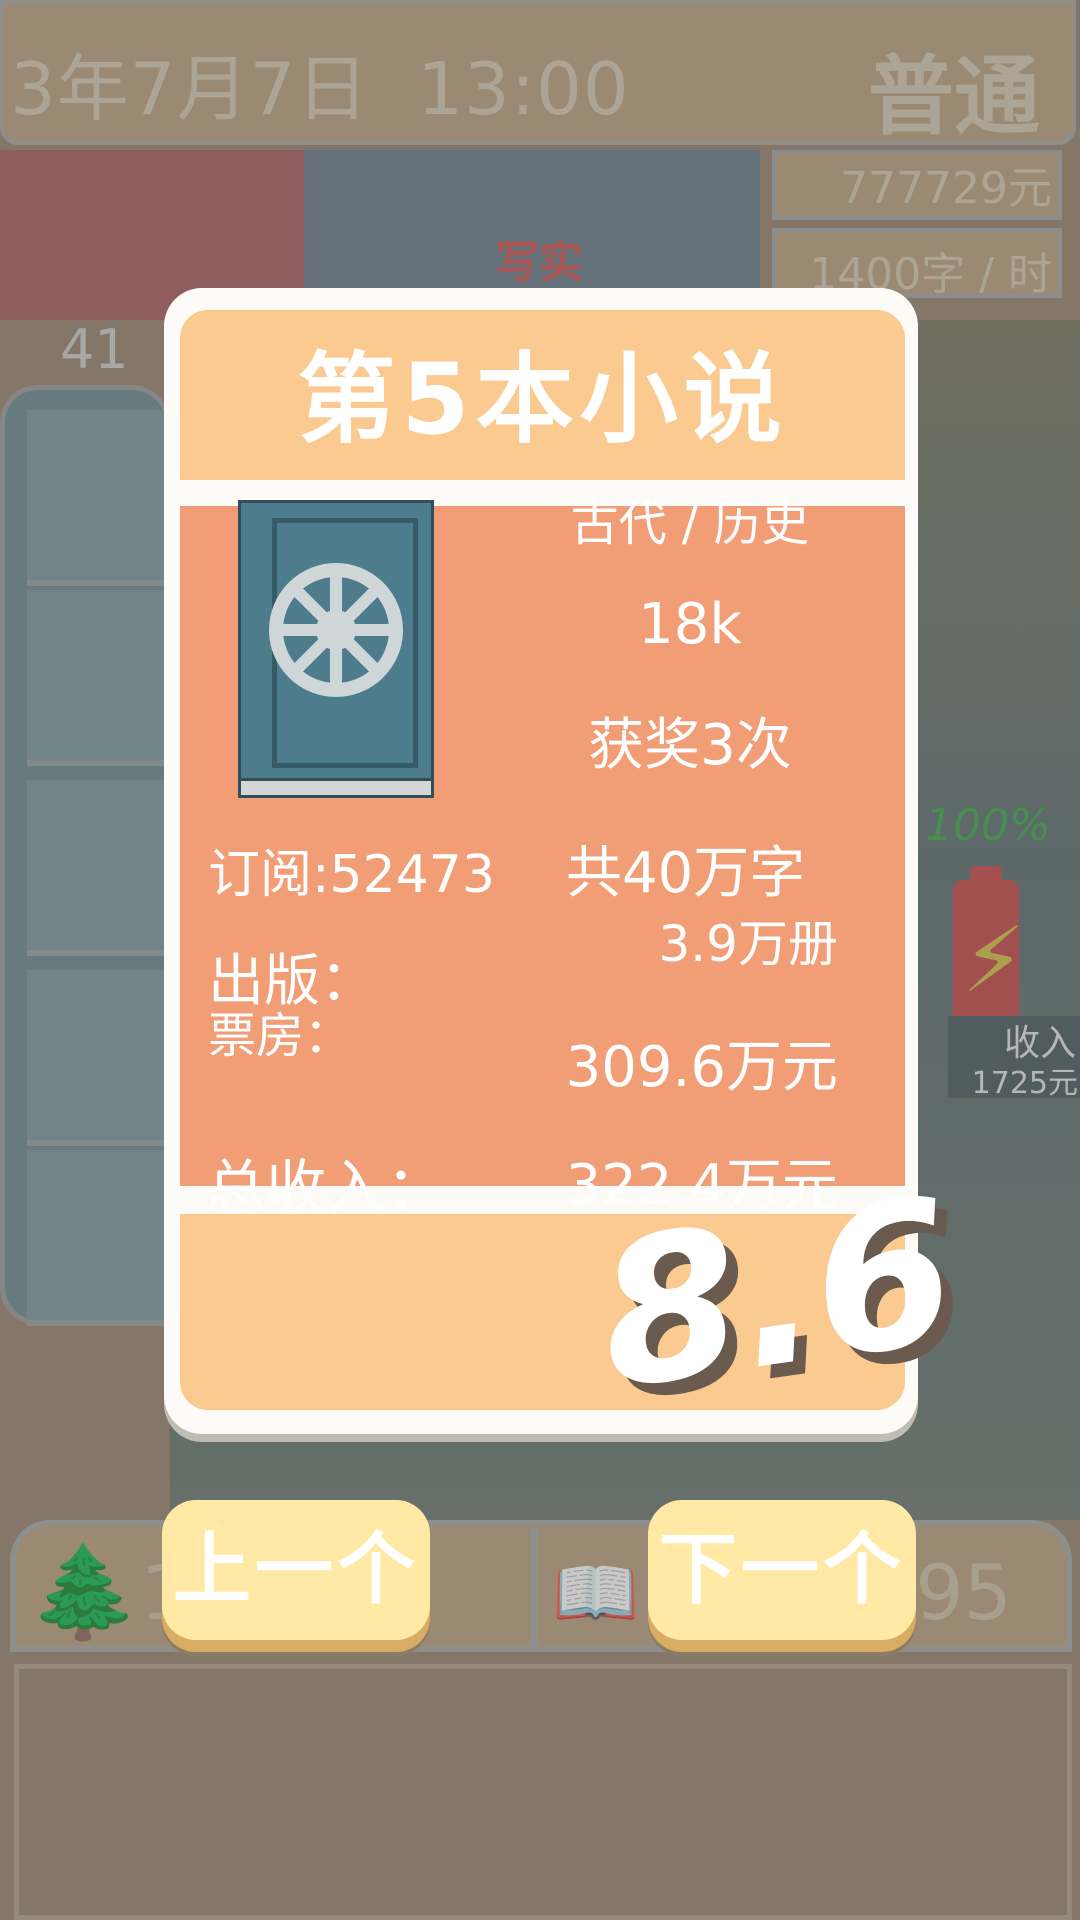  What do you see at coordinates (777, 1294) in the screenshot?
I see `novel-score: 8.6` at bounding box center [777, 1294].